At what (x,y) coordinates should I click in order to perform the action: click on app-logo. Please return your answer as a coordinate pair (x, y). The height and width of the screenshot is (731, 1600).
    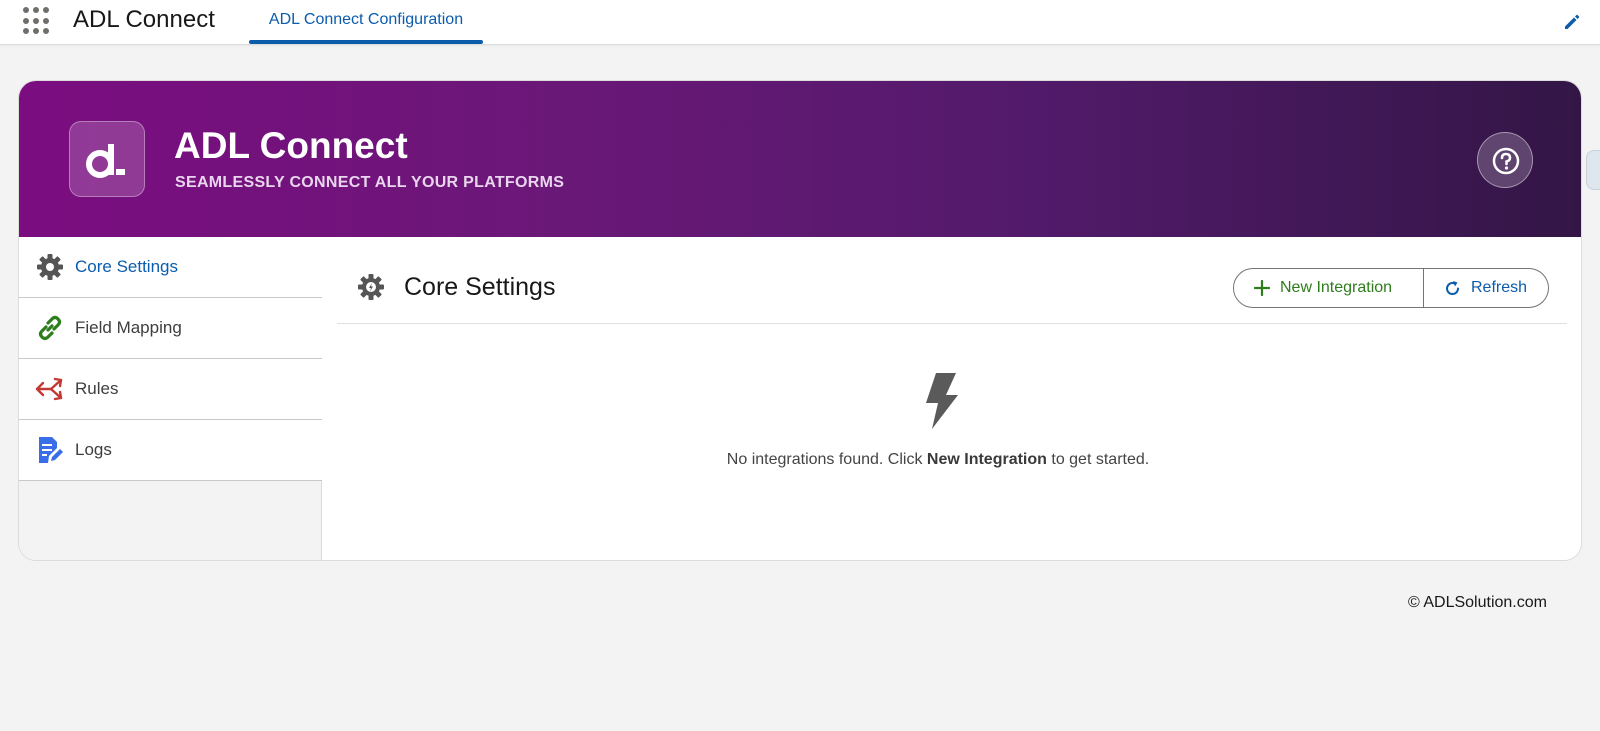
    Looking at the image, I should click on (107, 159).